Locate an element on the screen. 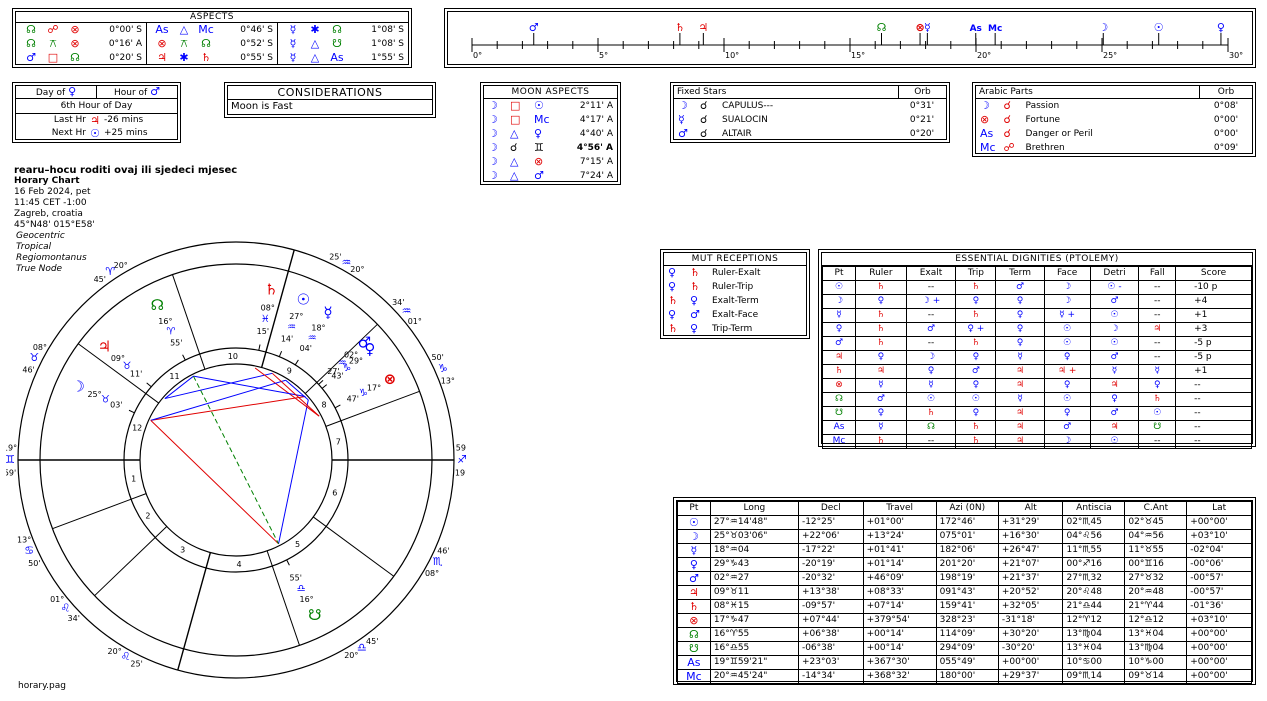 The height and width of the screenshot is (701, 1267). dignity-score: -5 p is located at coordinates (1213, 343).